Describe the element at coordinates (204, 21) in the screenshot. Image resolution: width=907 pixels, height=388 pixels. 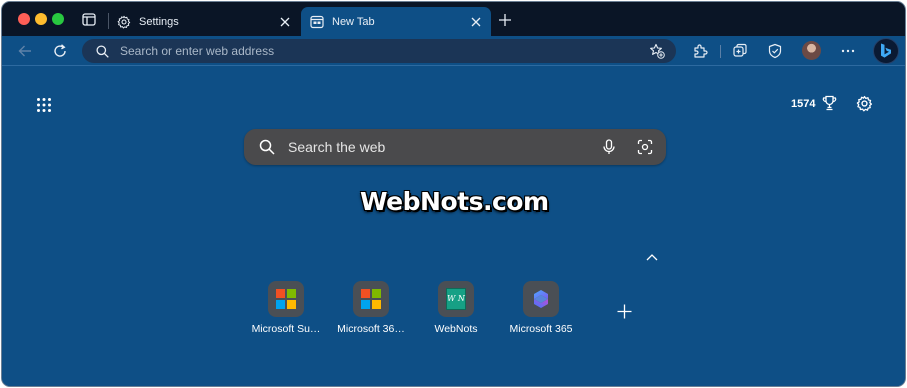
I see `tab-settings: Settings` at that location.